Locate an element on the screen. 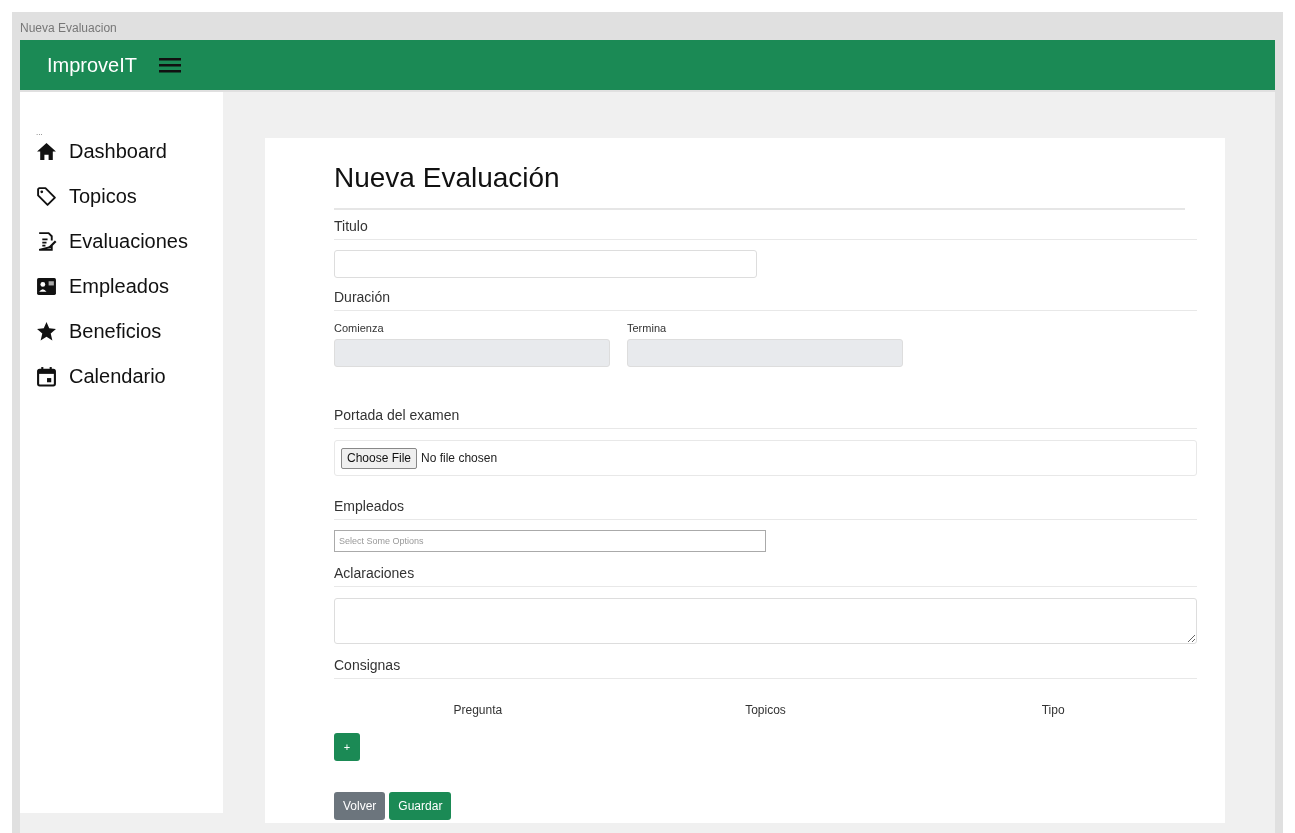 This screenshot has height=833, width=1295. choose-file-button: Choose File is located at coordinates (379, 458).